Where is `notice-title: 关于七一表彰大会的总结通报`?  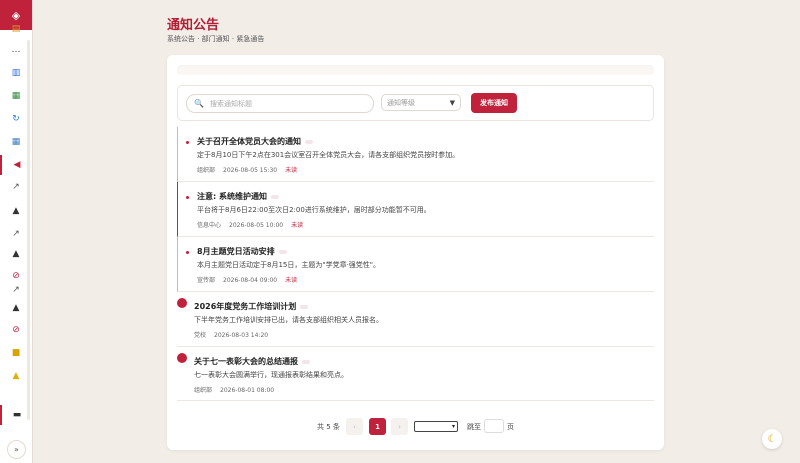 notice-title: 关于七一表彰大会的总结通报 is located at coordinates (252, 361).